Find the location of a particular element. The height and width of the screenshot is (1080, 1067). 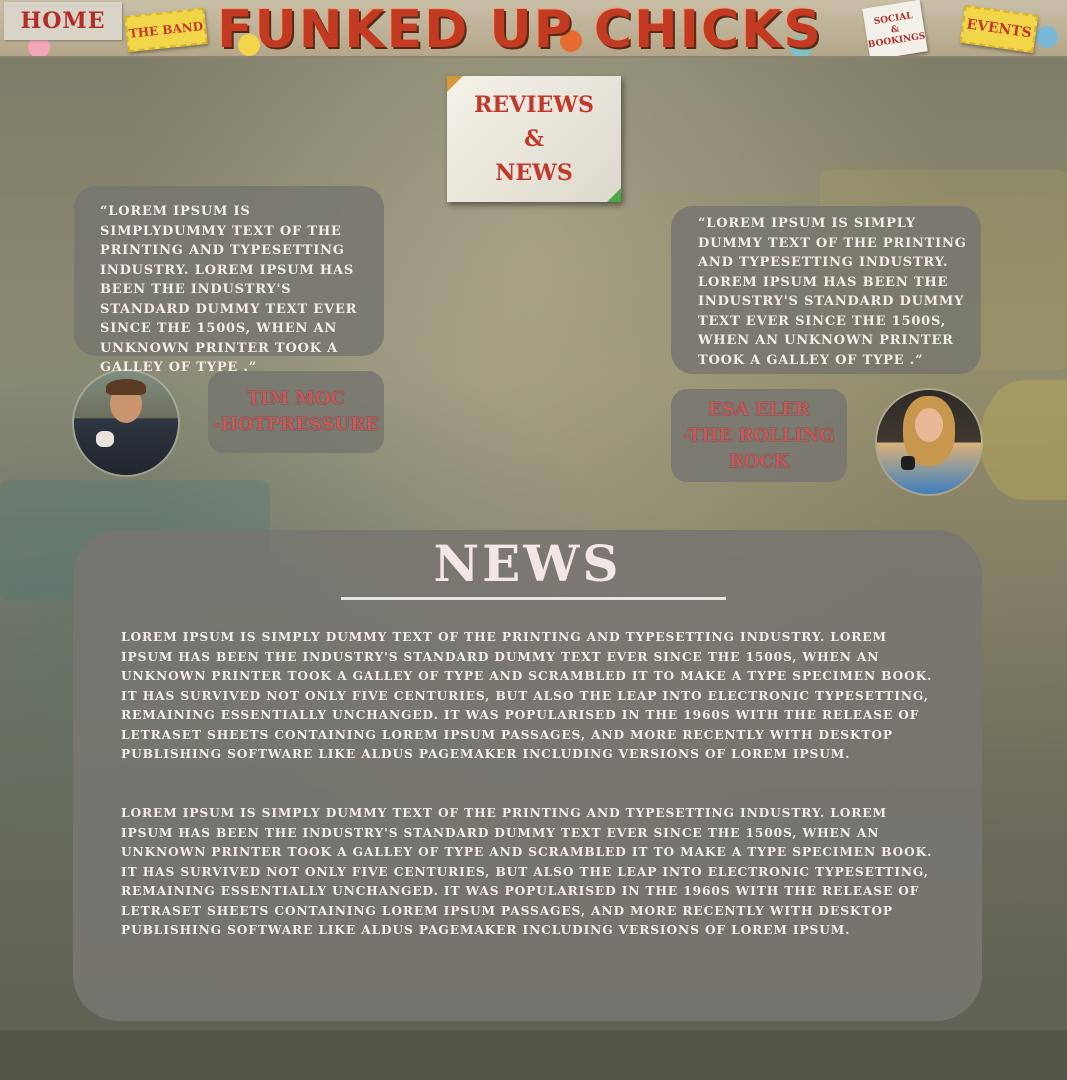

nav-home-link: HOME is located at coordinates (63, 21).